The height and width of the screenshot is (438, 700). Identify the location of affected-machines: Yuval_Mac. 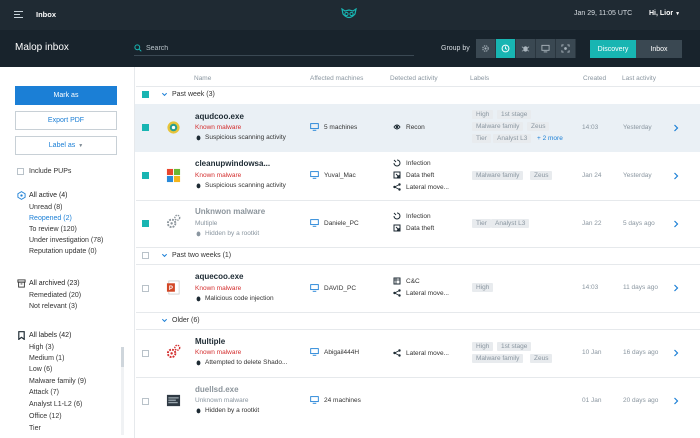
(333, 175).